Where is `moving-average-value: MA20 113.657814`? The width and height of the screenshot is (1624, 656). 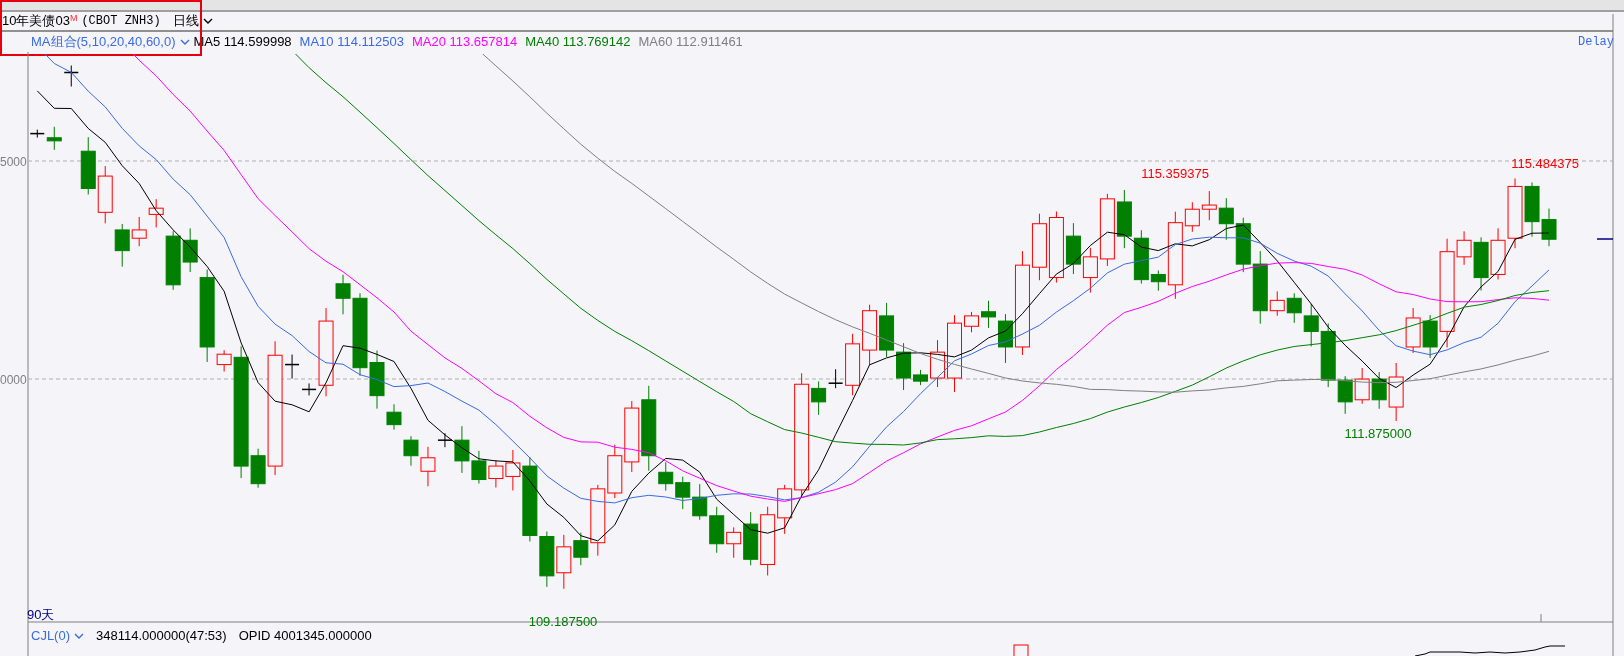
moving-average-value: MA20 113.657814 is located at coordinates (464, 42).